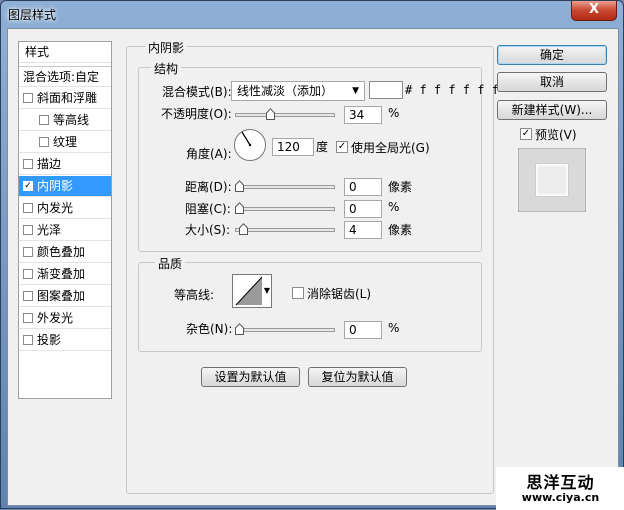 The image size is (624, 510). Describe the element at coordinates (560, 482) in the screenshot. I see `watermark-brand: 思洋互动` at that location.